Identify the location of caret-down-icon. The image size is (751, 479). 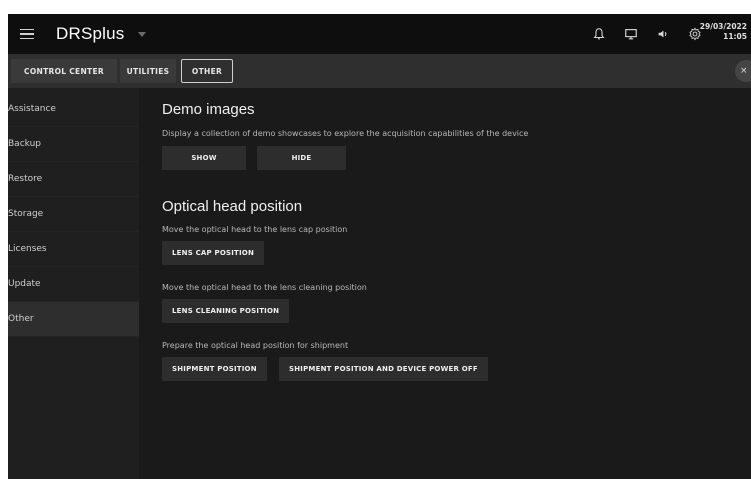
(142, 34).